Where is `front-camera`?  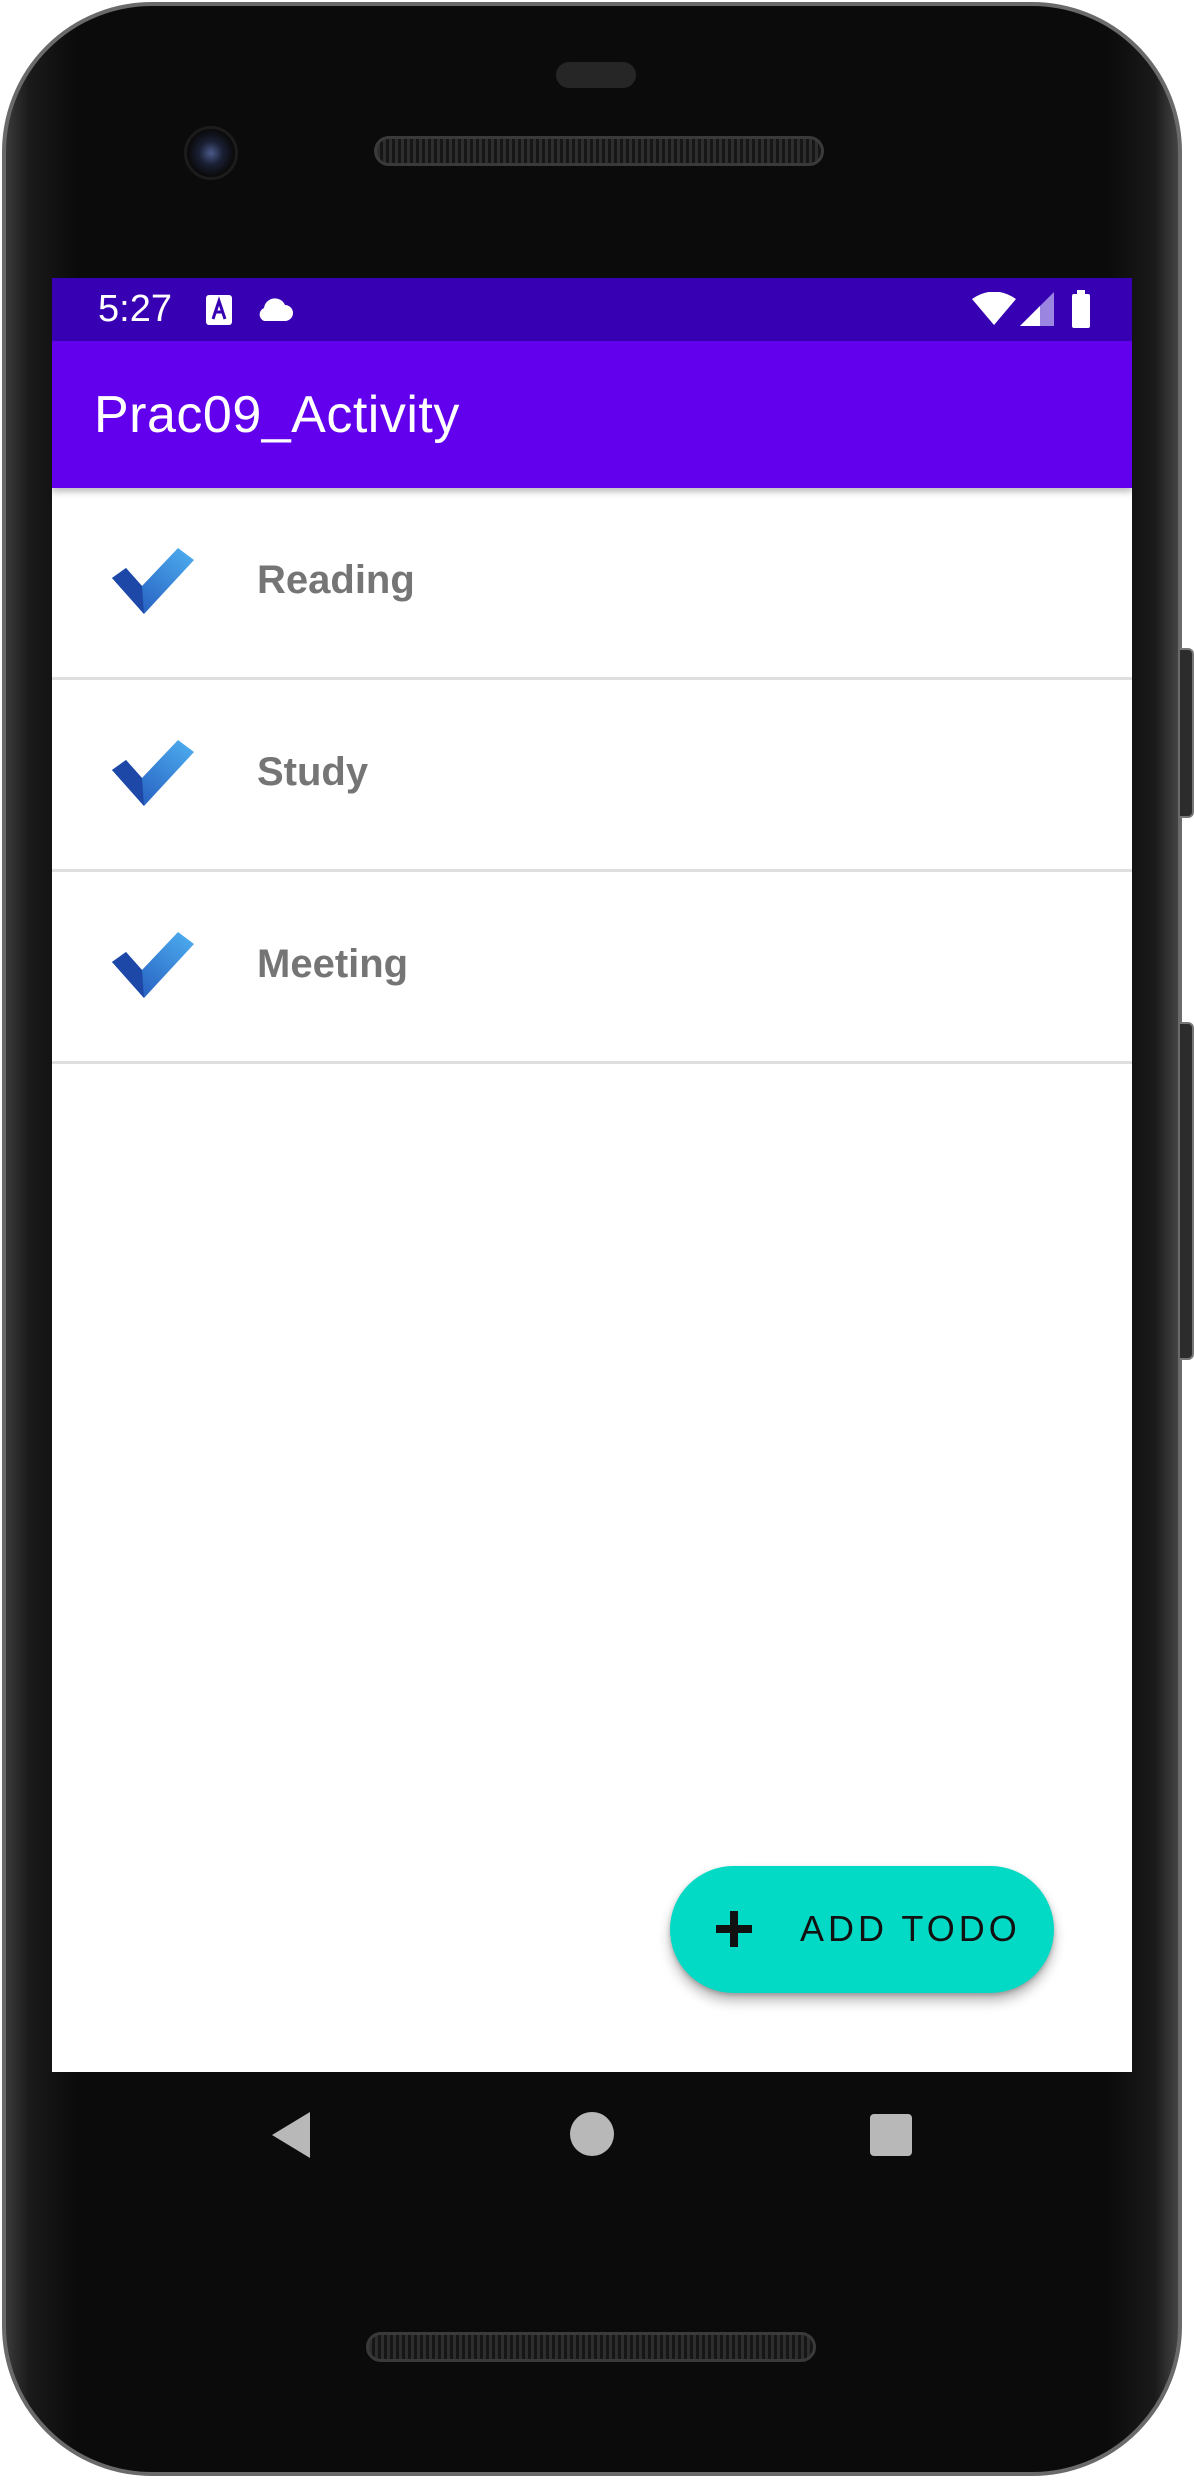 front-camera is located at coordinates (211, 153).